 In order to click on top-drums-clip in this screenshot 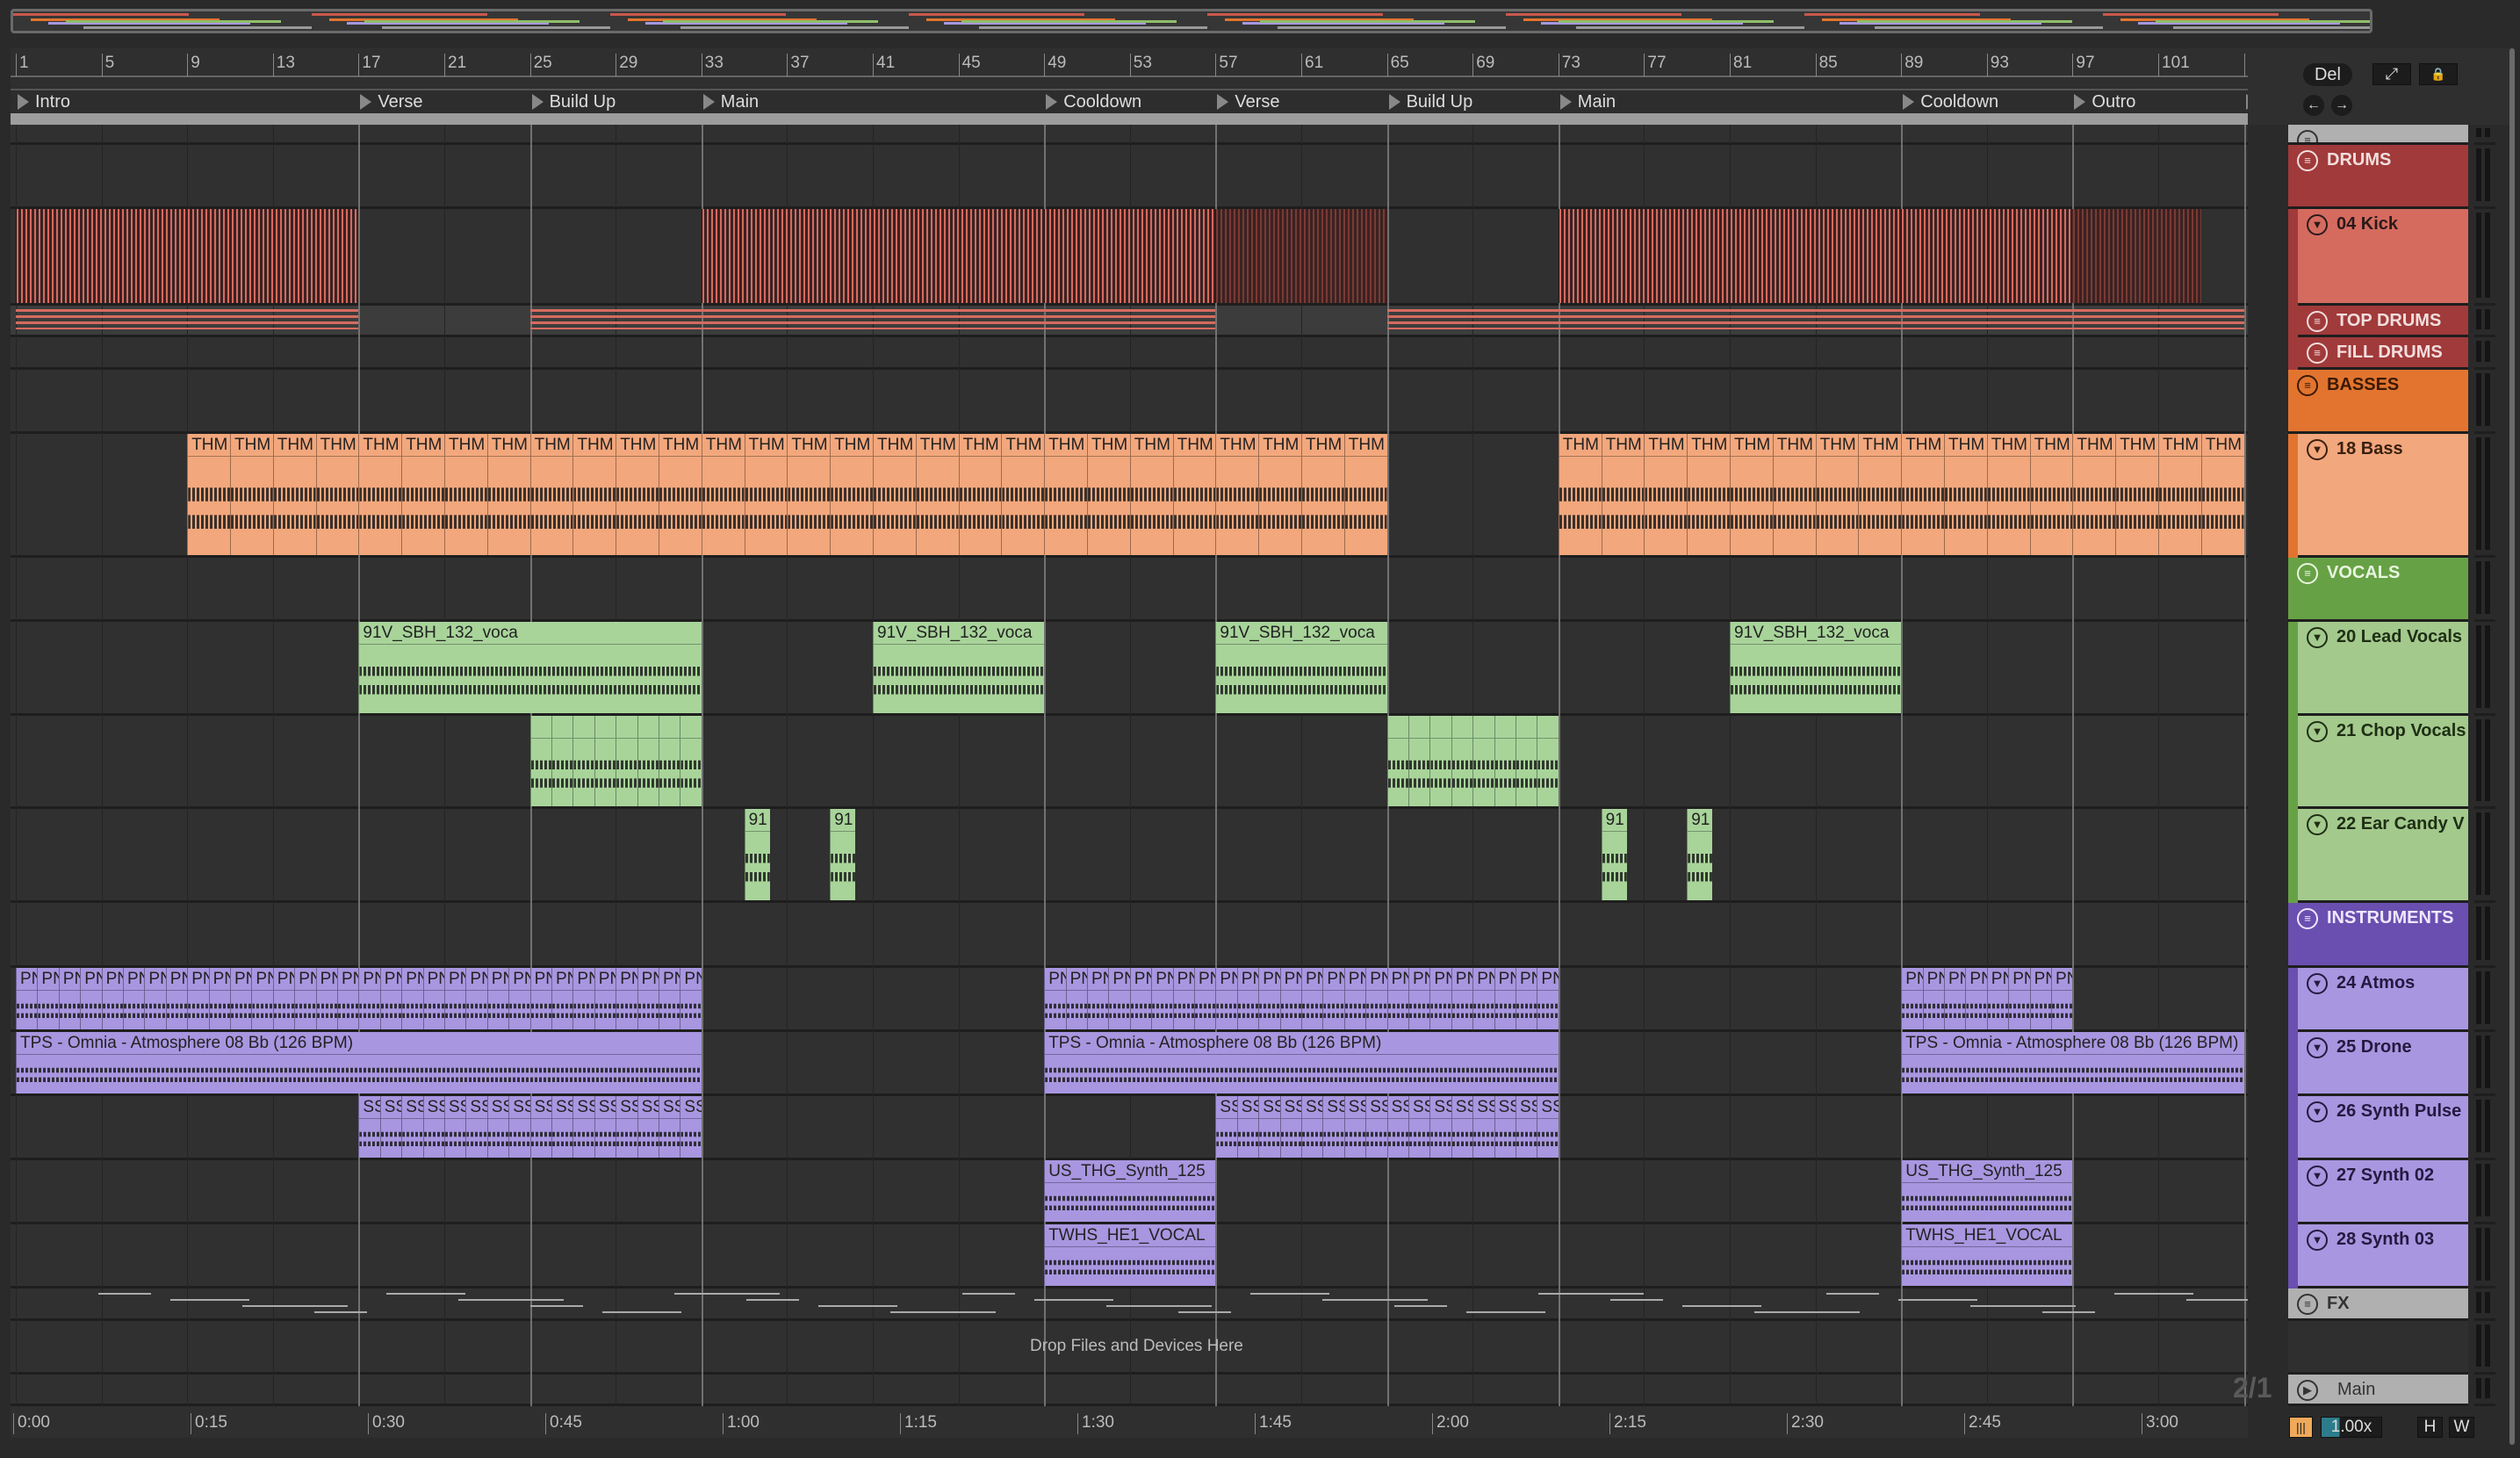, I will do `click(187, 319)`.